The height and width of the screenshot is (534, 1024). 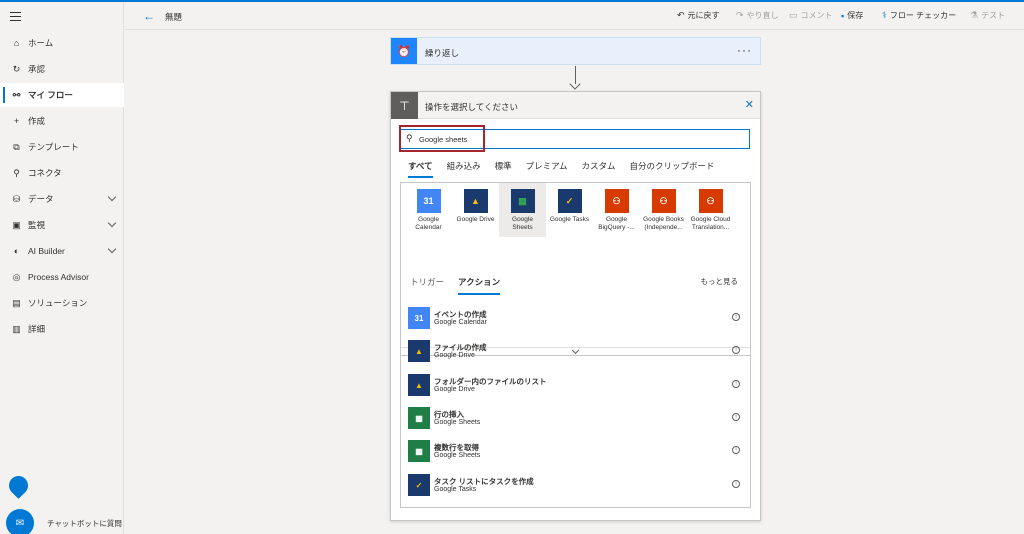 I want to click on sidebar-item-solutions: ▤ ソリューション, so click(x=62, y=303).